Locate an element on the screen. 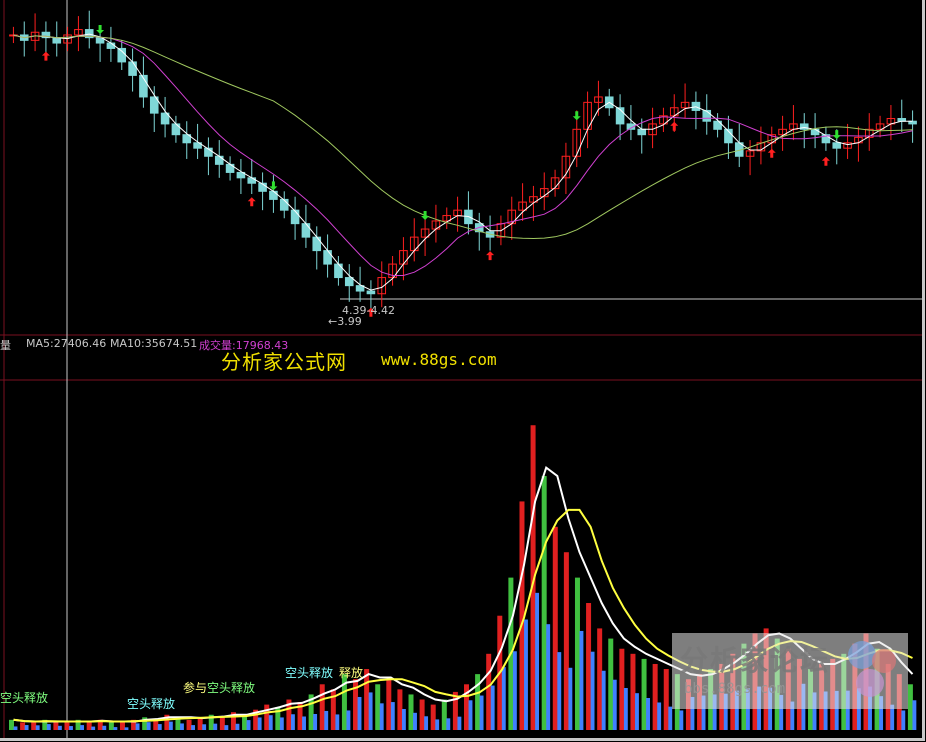  forum-logo: 分析家论坛 bbs.88gs.com is located at coordinates (790, 671).